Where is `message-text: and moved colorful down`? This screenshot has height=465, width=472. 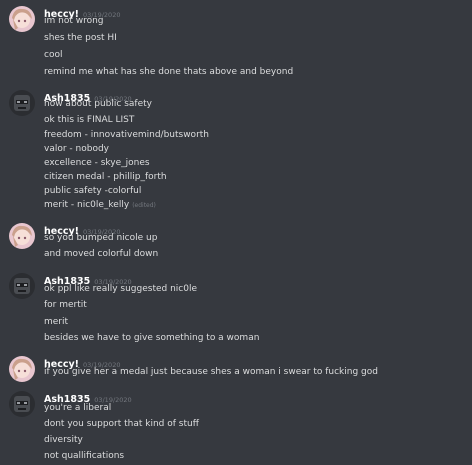 message-text: and moved colorful down is located at coordinates (101, 254).